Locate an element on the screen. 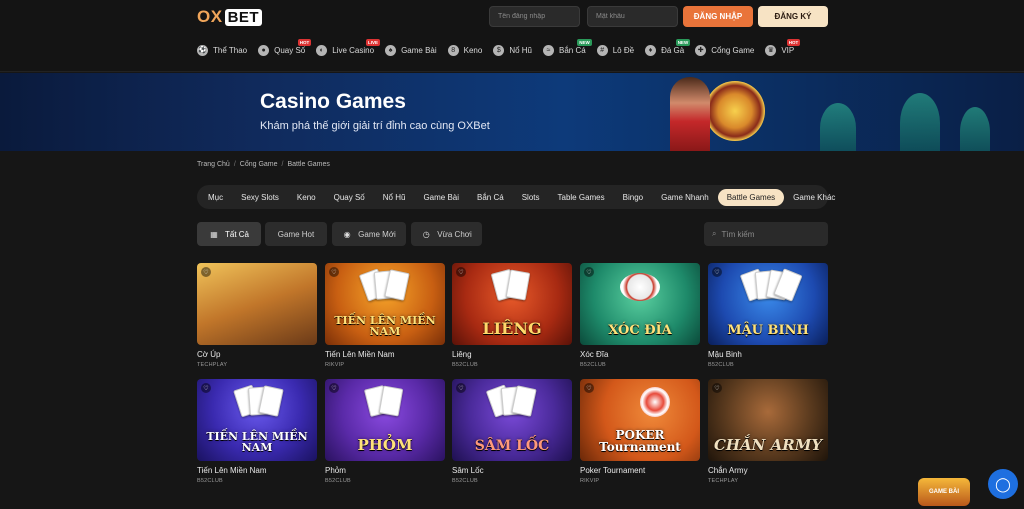 This screenshot has width=1024, height=509. logo-bet-text: BET is located at coordinates (243, 17).